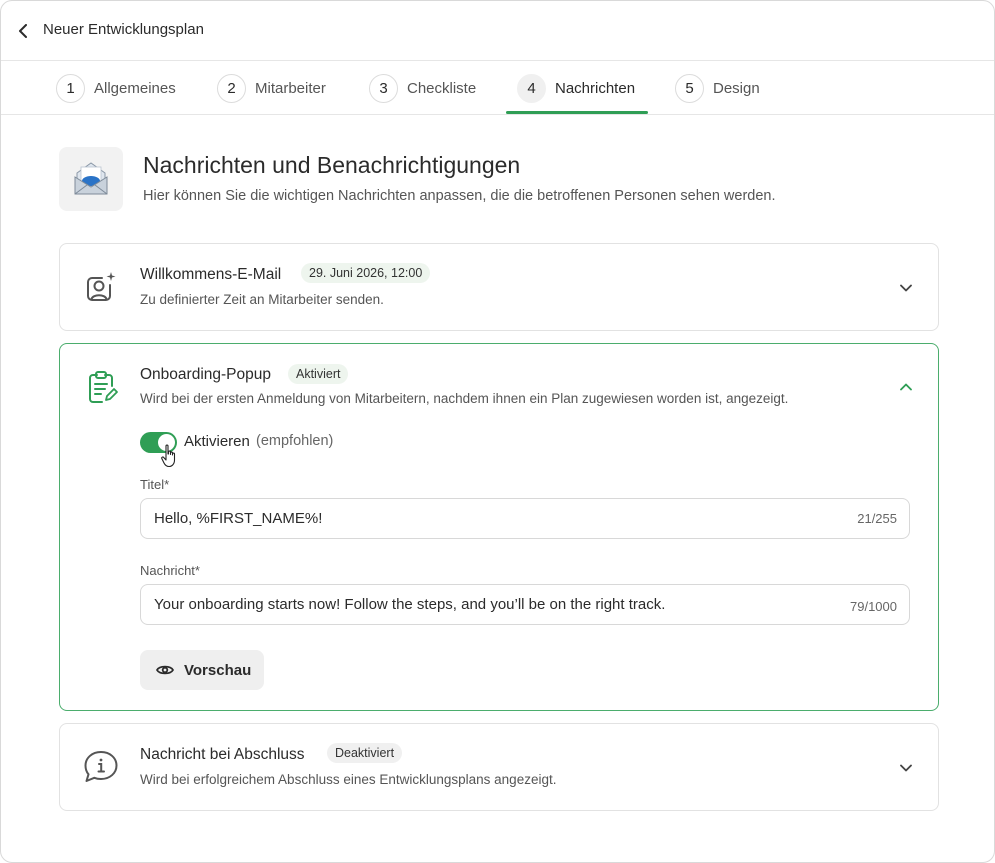 The width and height of the screenshot is (995, 863). I want to click on tab-allgemeines: 1 Allgemeines, so click(116, 88).